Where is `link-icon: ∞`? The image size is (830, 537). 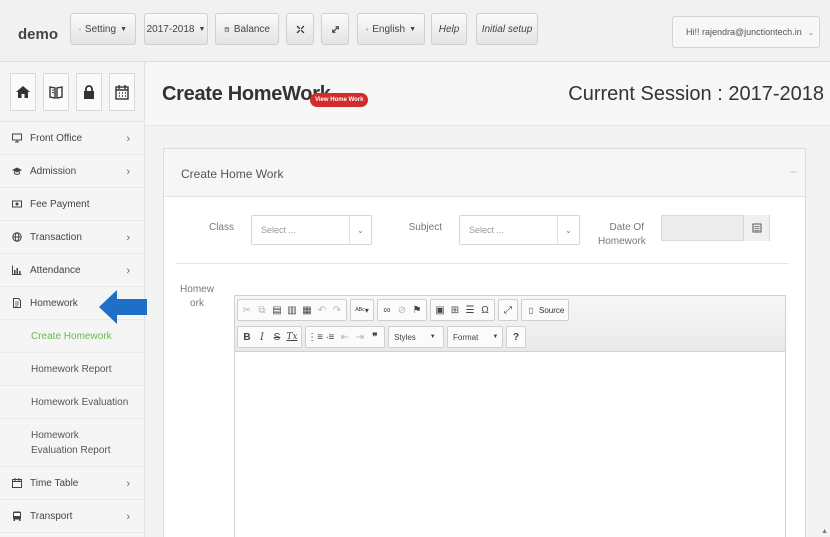 link-icon: ∞ is located at coordinates (387, 310).